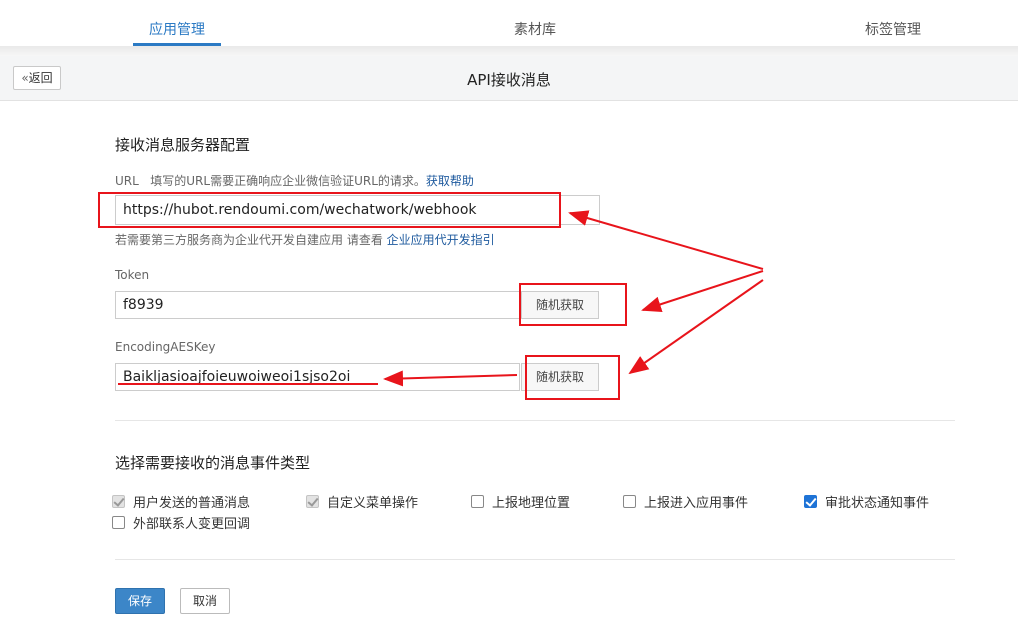  Describe the element at coordinates (509, 23) in the screenshot. I see `top-nav: 应用管理 素材库 标签管理` at that location.